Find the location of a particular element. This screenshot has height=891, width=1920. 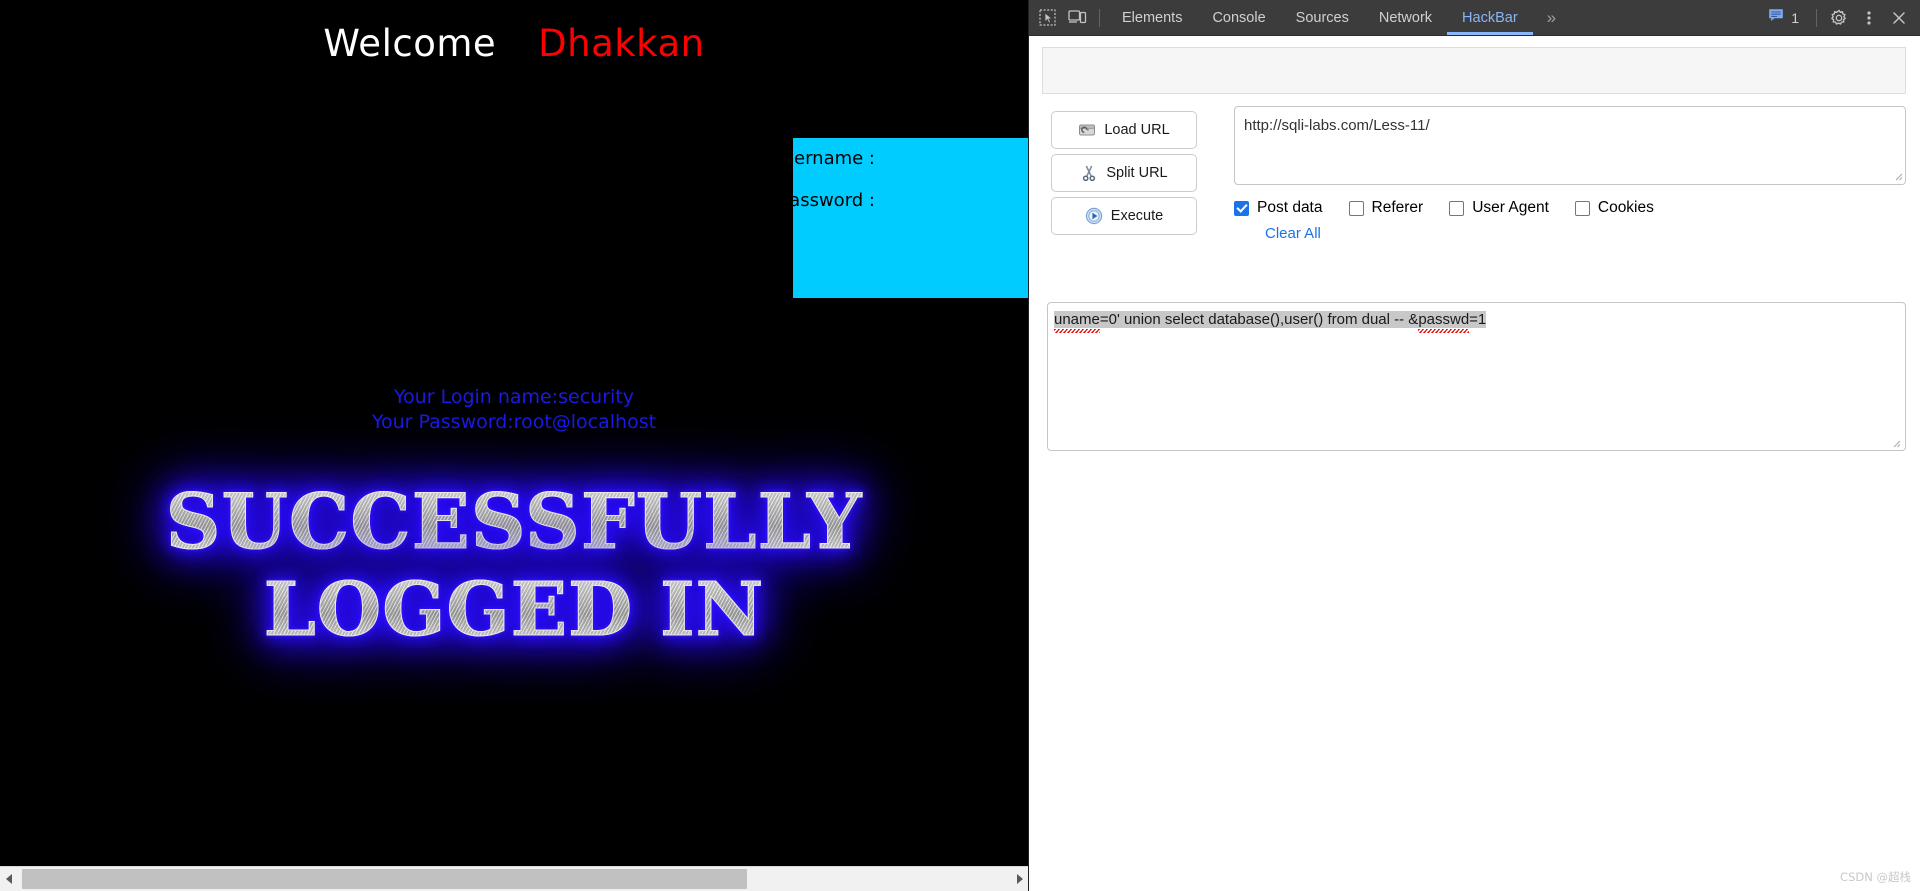

checkbox-user-agent-label: User Agent is located at coordinates (1510, 207).